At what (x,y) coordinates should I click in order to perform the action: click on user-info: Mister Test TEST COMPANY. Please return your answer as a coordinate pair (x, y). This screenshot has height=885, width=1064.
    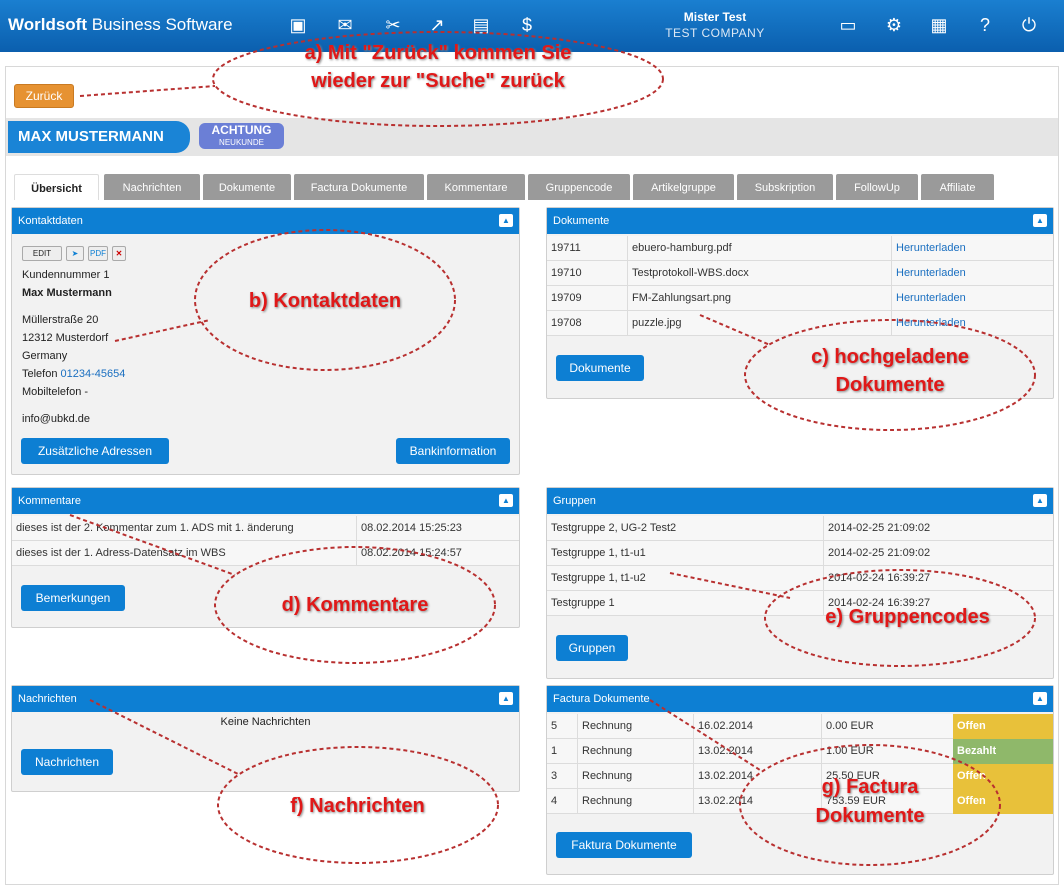
    Looking at the image, I should click on (715, 25).